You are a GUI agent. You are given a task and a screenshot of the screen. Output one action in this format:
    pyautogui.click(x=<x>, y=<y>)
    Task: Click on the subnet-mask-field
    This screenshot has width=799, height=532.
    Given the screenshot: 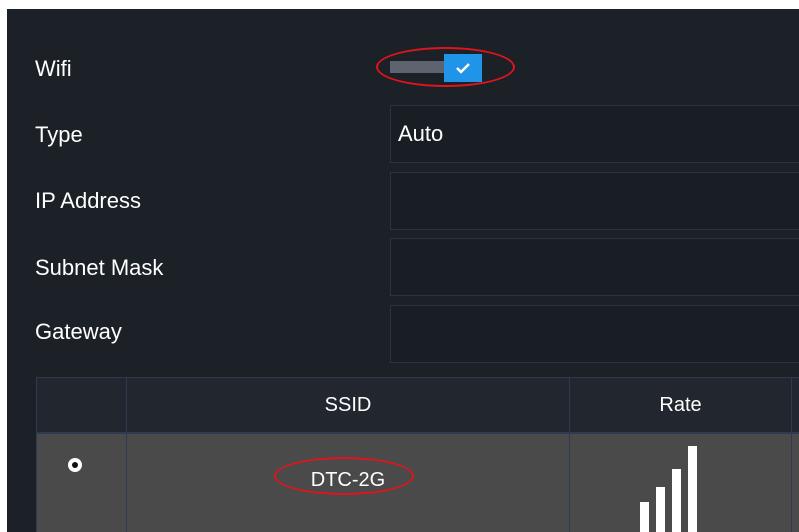 What is the action you would take?
    pyautogui.click(x=594, y=267)
    